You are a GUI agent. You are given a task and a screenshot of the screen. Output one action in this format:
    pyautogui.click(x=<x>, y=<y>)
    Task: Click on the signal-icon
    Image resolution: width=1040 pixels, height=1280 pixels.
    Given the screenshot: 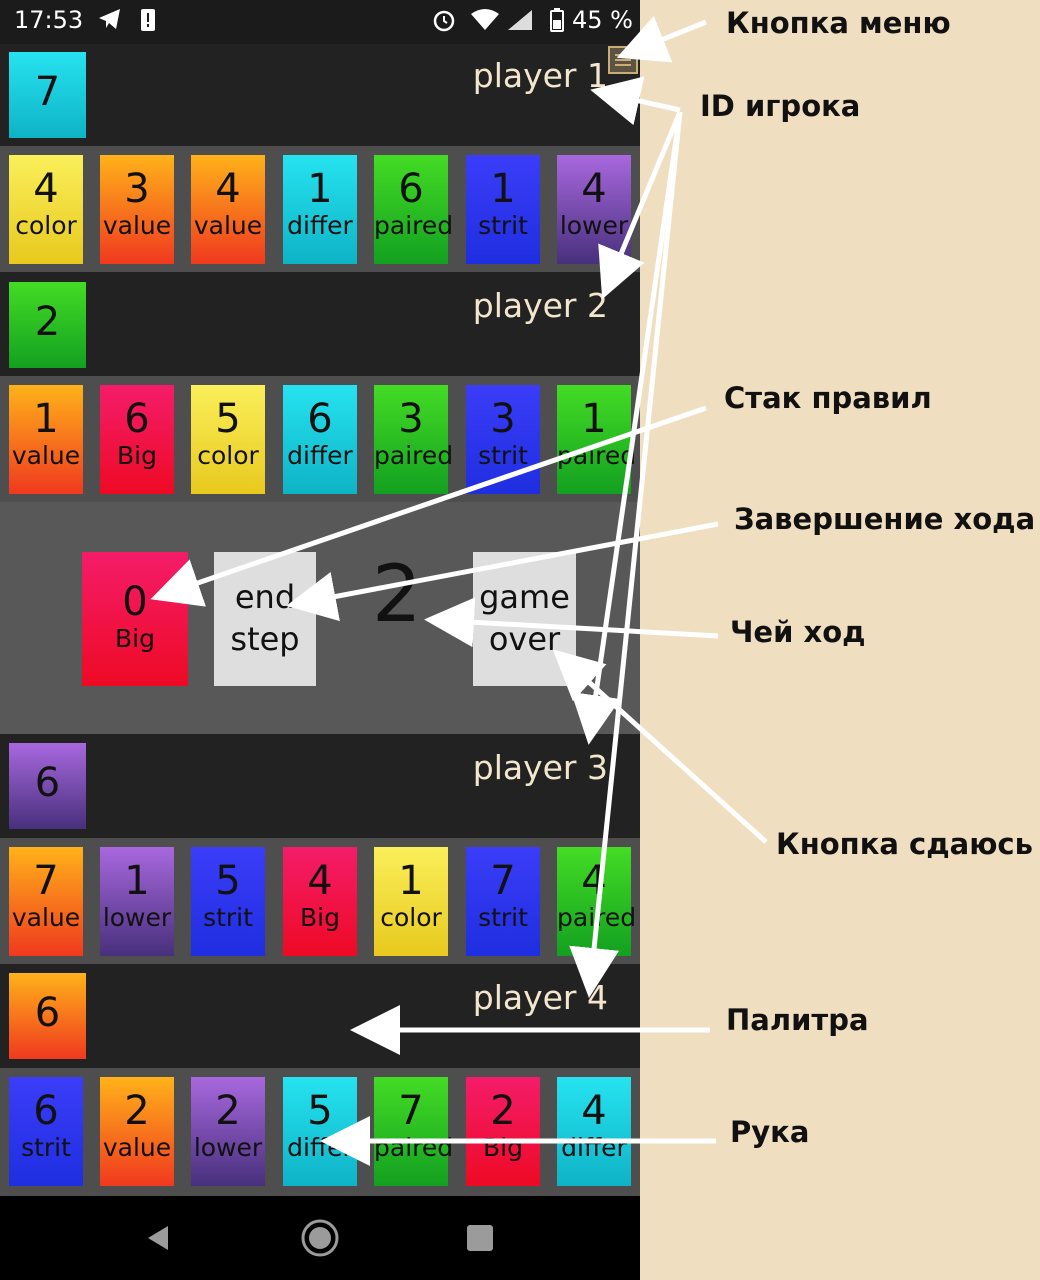 What is the action you would take?
    pyautogui.click(x=520, y=23)
    